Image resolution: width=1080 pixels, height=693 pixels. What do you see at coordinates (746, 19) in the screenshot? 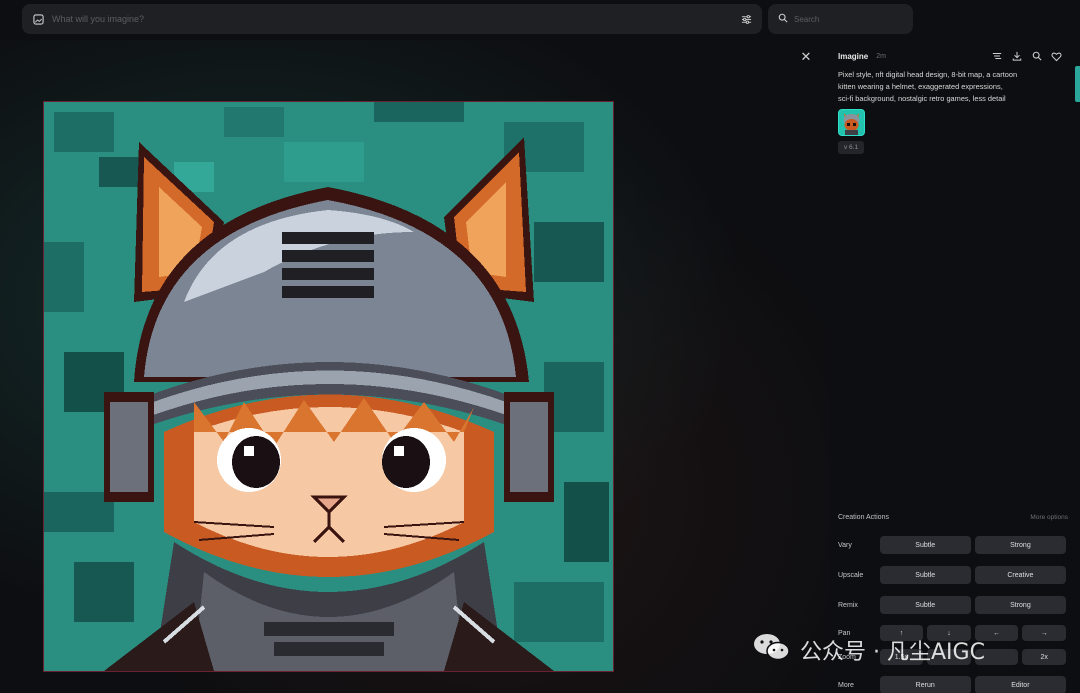
I see `sliders-icon` at bounding box center [746, 19].